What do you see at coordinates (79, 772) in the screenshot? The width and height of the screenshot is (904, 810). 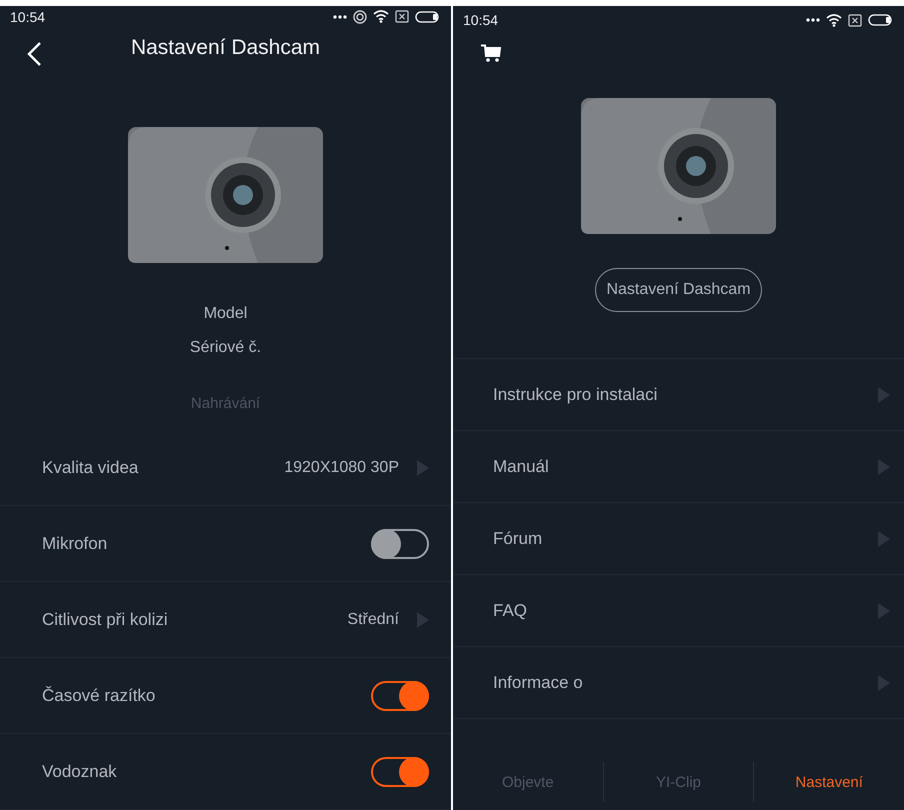 I see `setting-label: Vodoznak` at bounding box center [79, 772].